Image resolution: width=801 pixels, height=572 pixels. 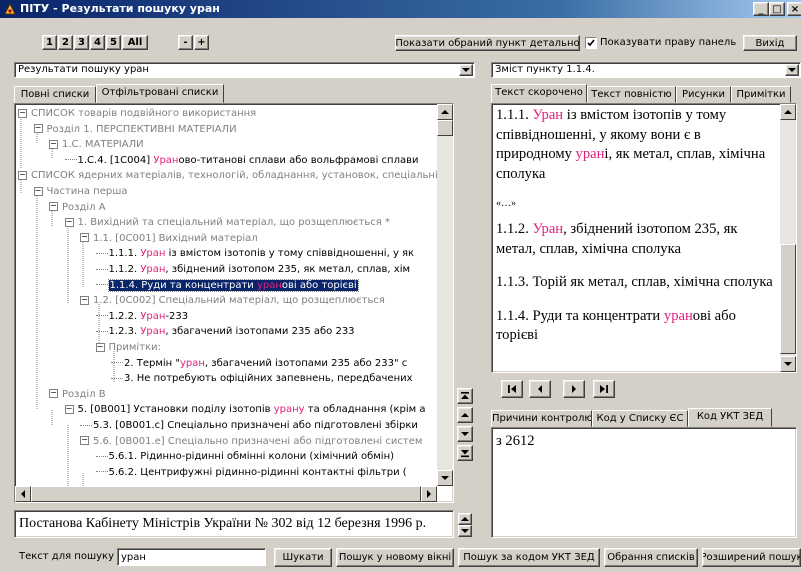 What do you see at coordinates (137, 114) in the screenshot?
I see `tree-item: − СПИСОК товарів подвійного використання` at bounding box center [137, 114].